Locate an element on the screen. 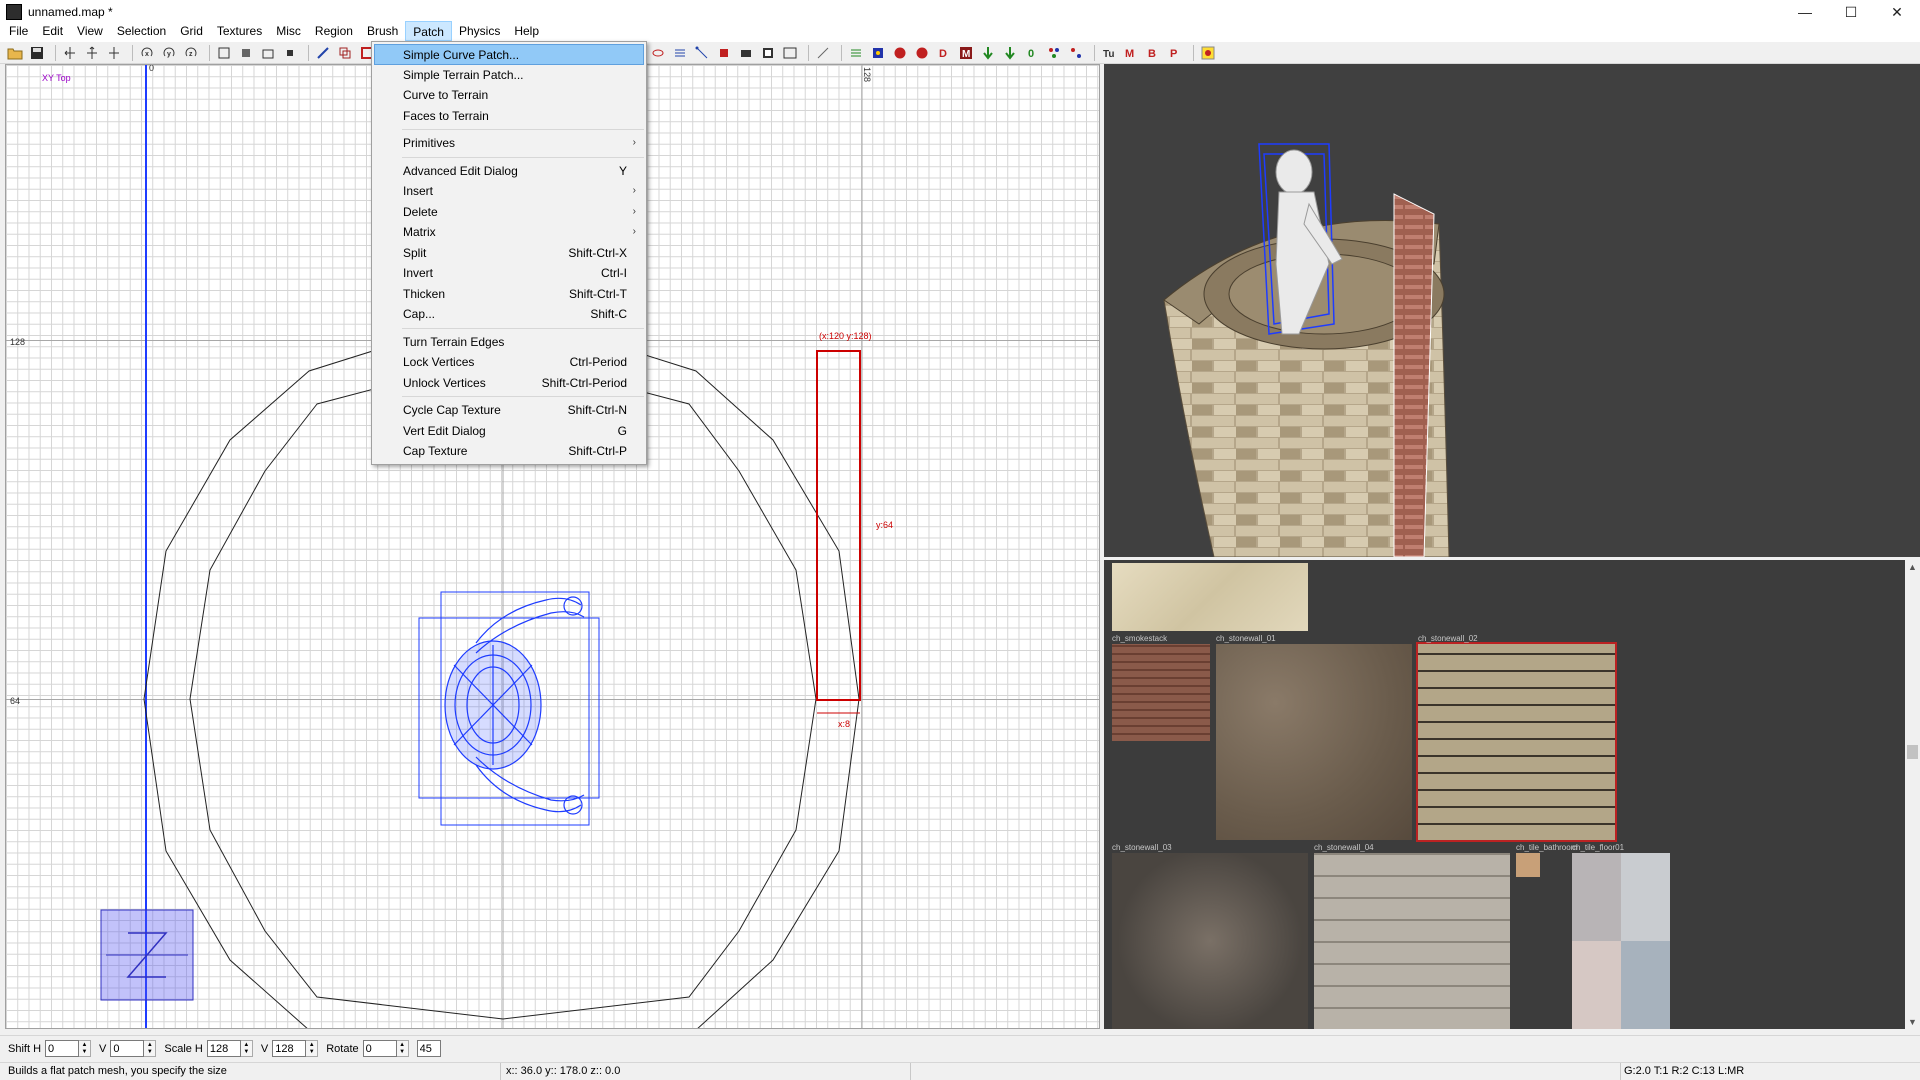 Image resolution: width=1920 pixels, height=1080 pixels. csg-subtract-icon is located at coordinates (323, 53).